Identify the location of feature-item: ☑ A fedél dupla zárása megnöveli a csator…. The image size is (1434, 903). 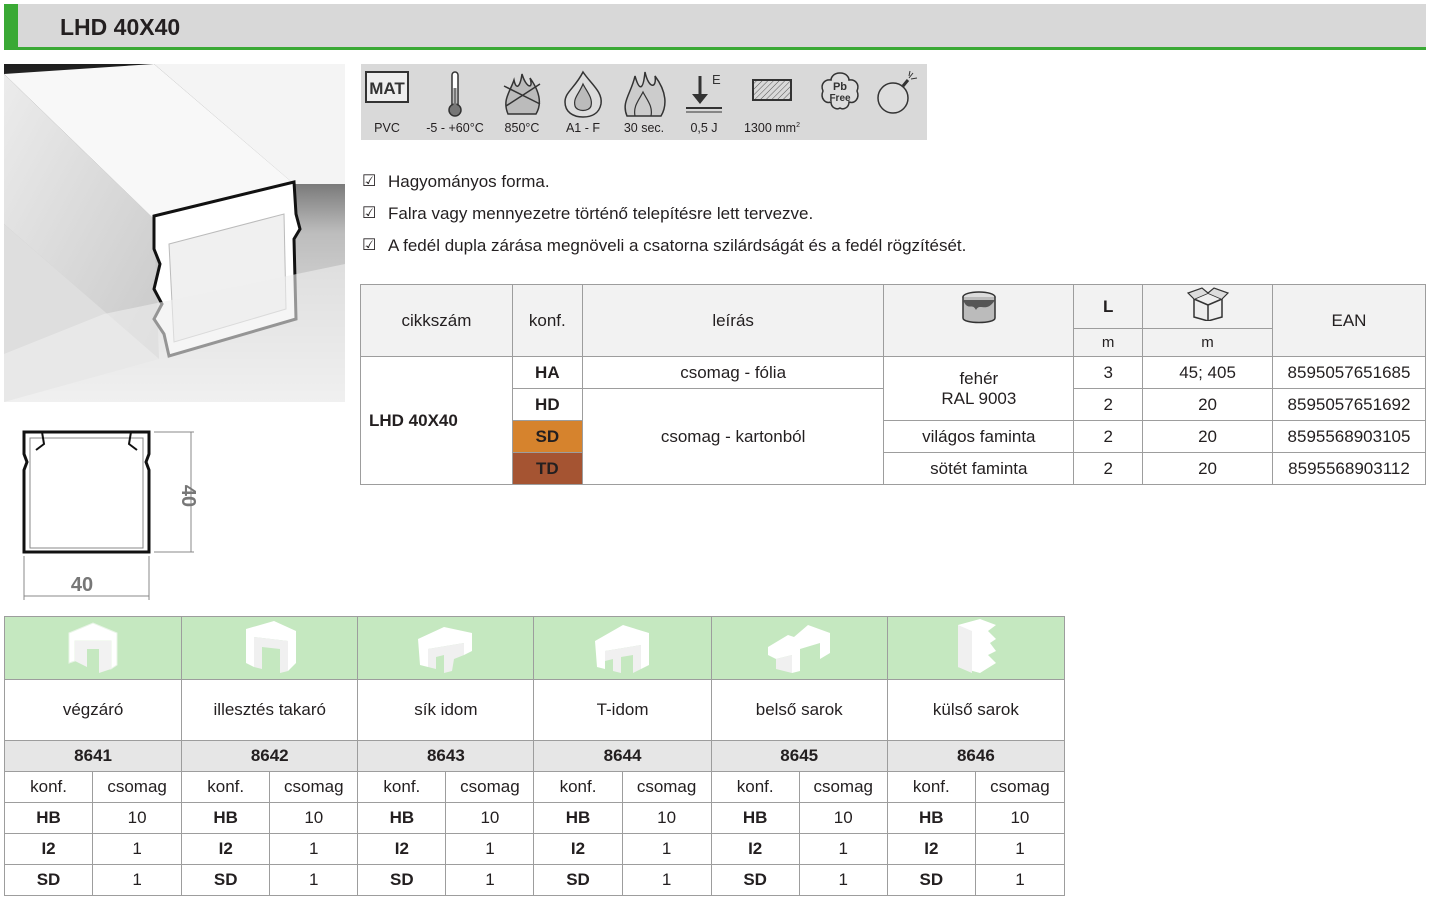
(664, 250).